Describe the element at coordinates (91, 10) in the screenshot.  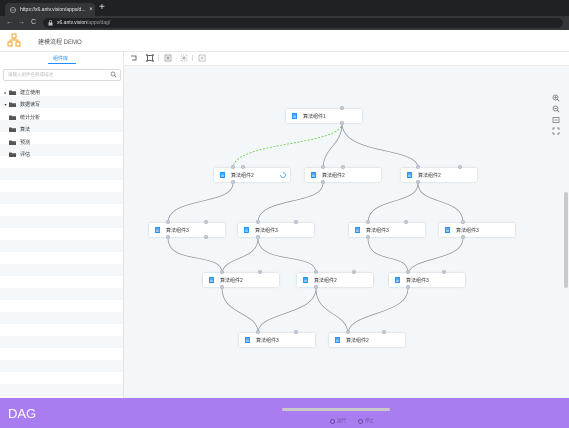
I see `tab-close-icon: ×` at that location.